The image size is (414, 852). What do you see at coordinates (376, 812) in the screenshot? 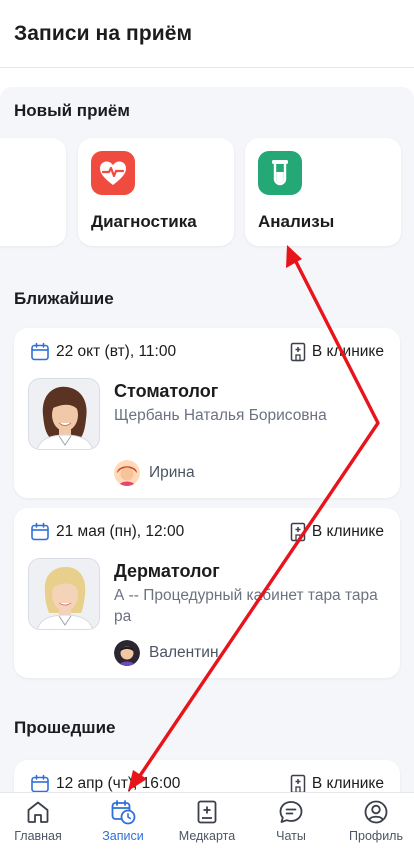
I see `profile-icon` at bounding box center [376, 812].